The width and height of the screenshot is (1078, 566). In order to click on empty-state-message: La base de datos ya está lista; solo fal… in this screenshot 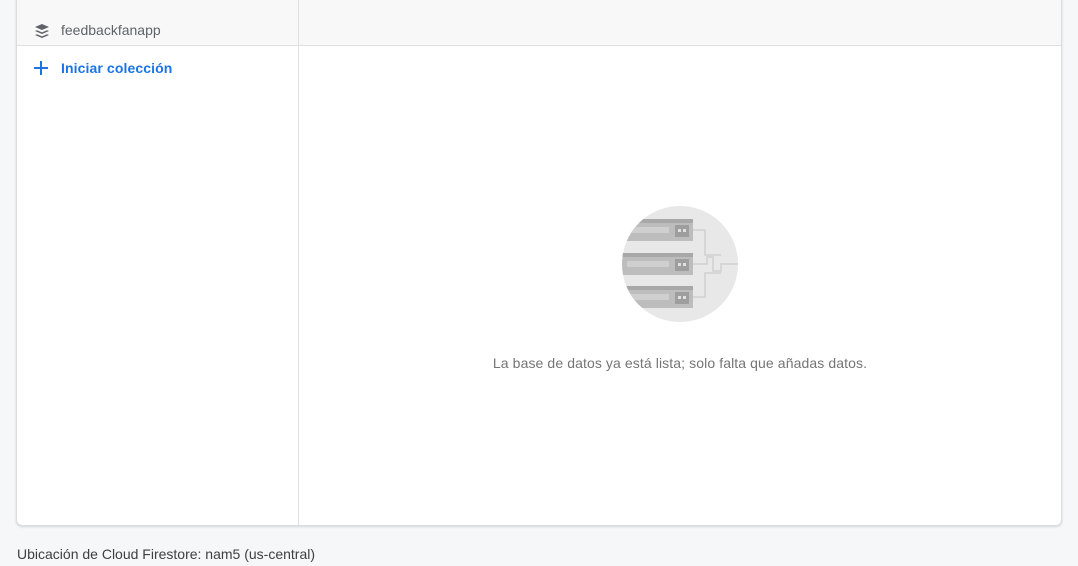, I will do `click(680, 363)`.